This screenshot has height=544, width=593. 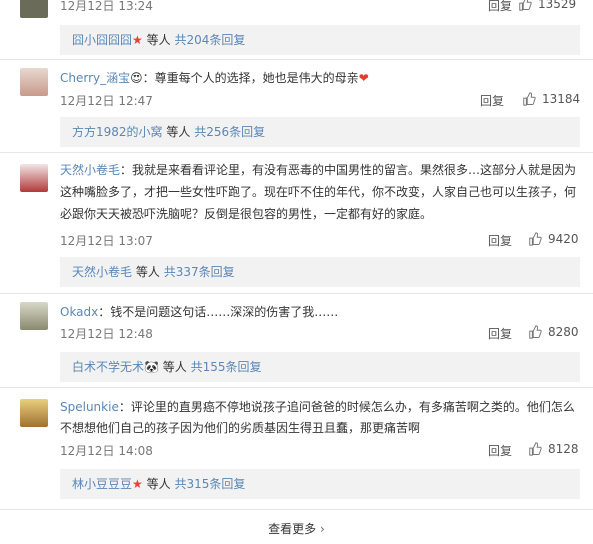 I want to click on comment-time: 12月12日 14:08, so click(x=106, y=451).